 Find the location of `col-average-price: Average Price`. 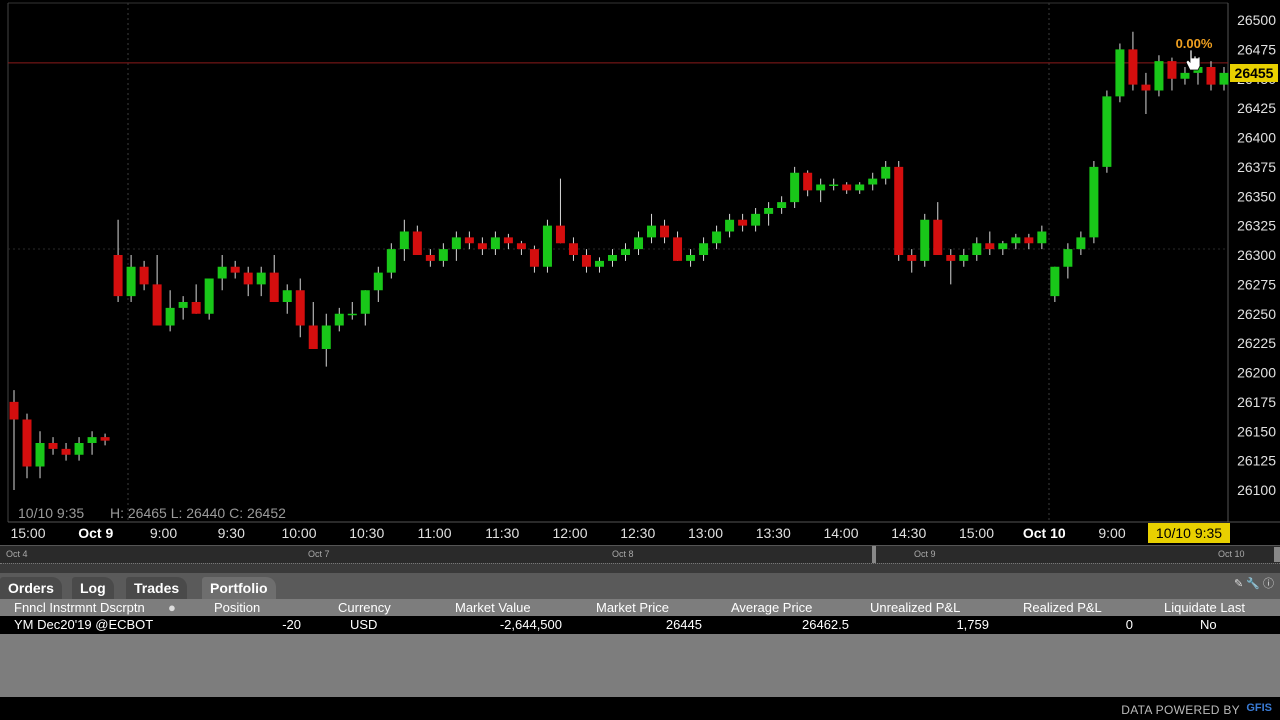

col-average-price: Average Price is located at coordinates (771, 607).